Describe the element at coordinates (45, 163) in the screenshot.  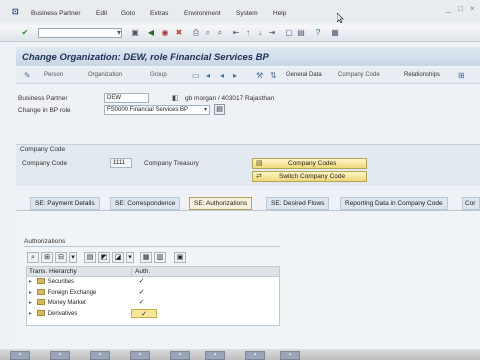
I see `company-code-label: Company Code` at that location.